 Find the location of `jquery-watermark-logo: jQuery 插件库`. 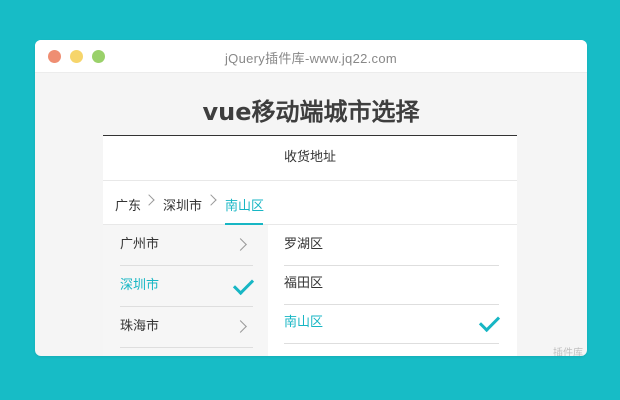

jquery-watermark-logo: jQuery 插件库 is located at coordinates (542, 351).